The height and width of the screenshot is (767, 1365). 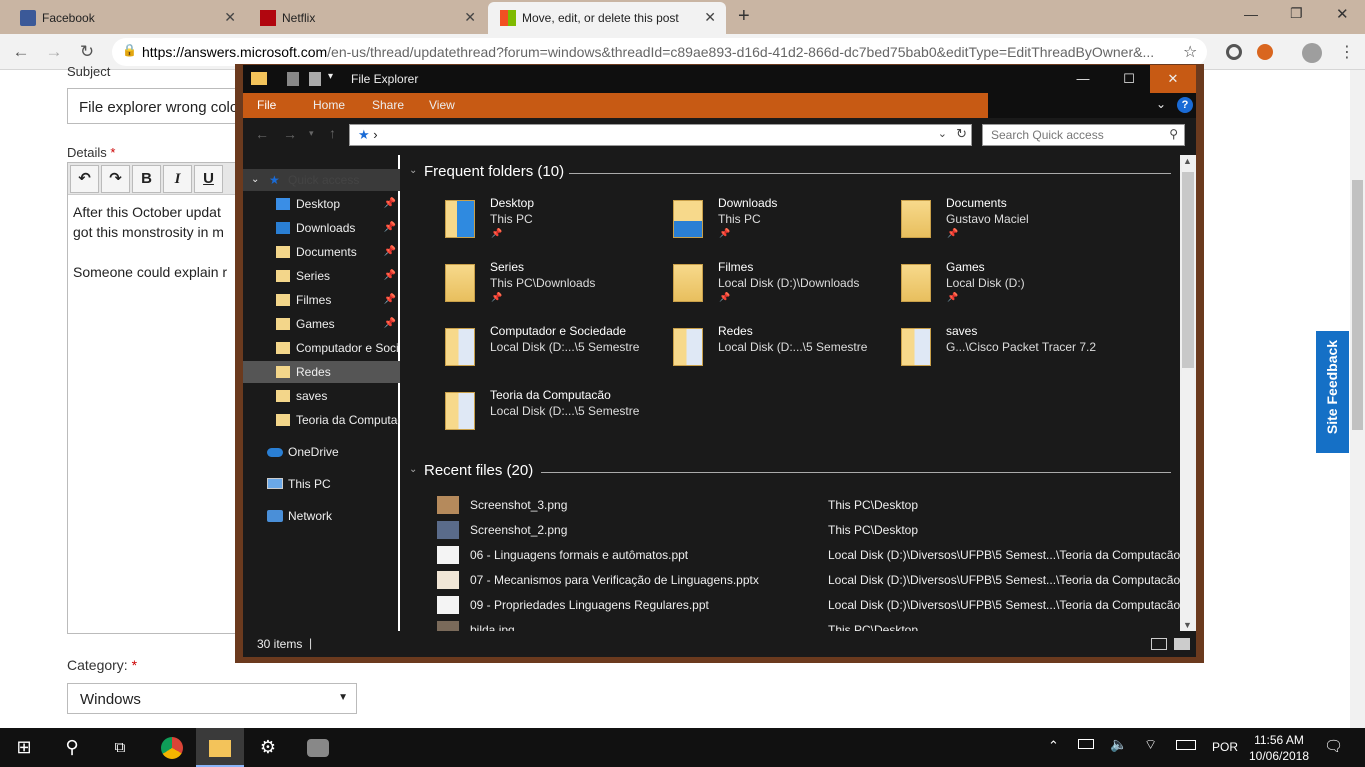 What do you see at coordinates (1118, 744) in the screenshot?
I see `volume-icon: 🔈` at bounding box center [1118, 744].